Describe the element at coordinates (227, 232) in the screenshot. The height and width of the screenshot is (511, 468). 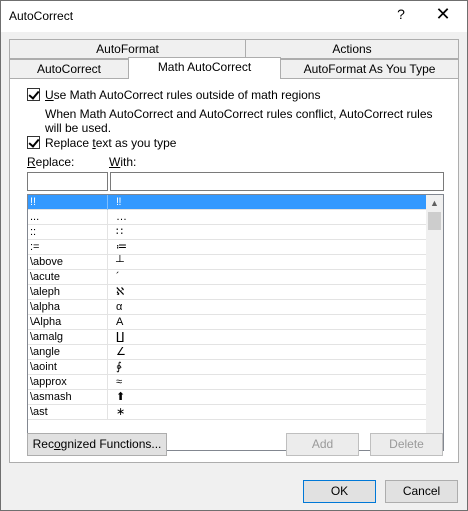
I see `table-row: :: ∷` at that location.